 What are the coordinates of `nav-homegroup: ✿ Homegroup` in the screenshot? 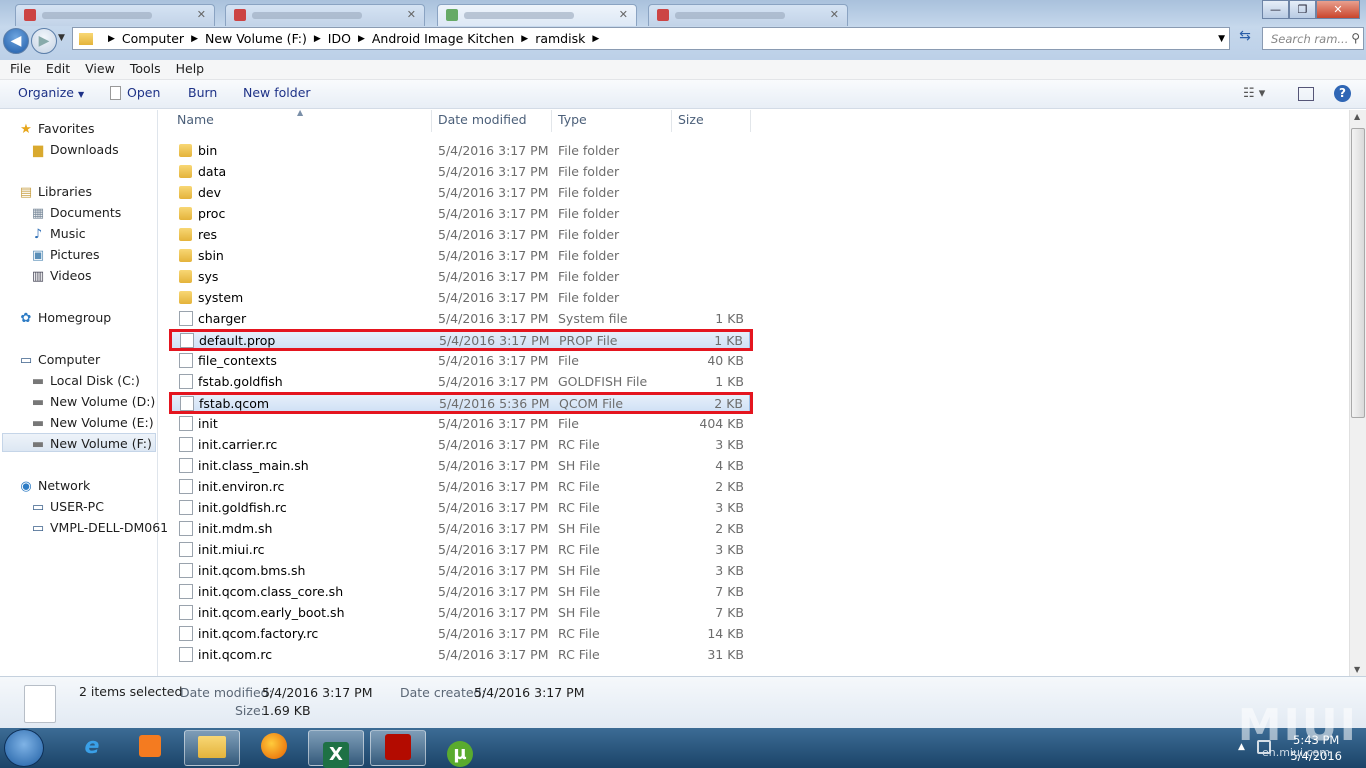 It's located at (65, 317).